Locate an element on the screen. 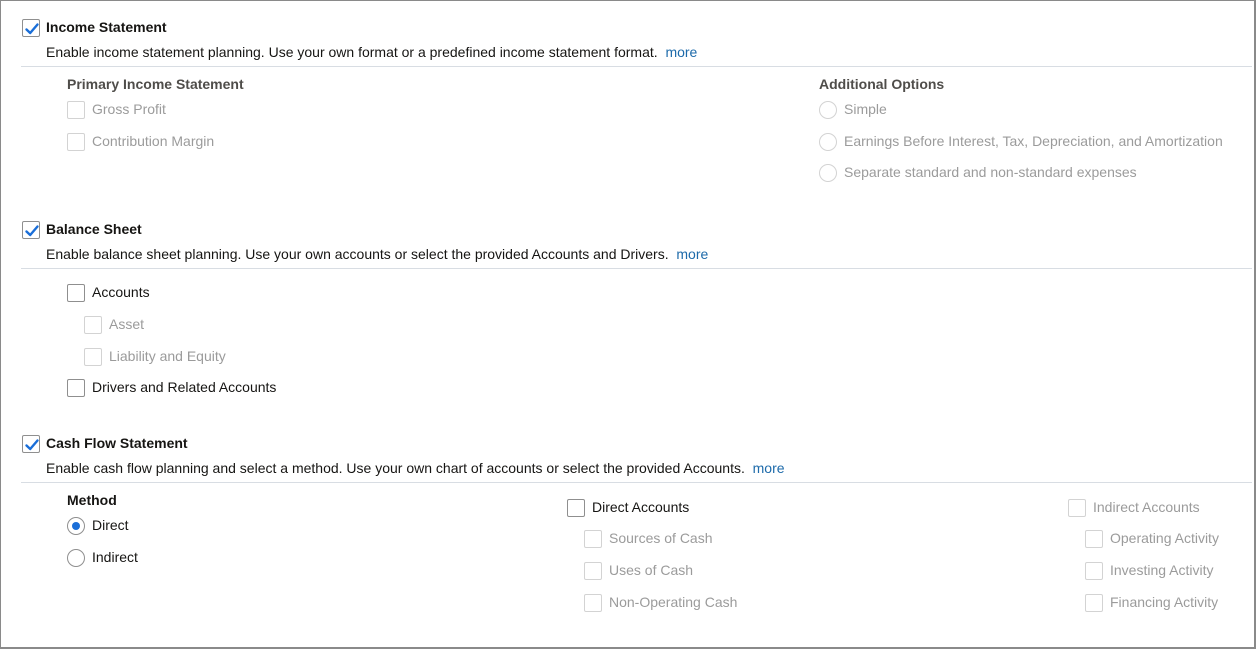 The height and width of the screenshot is (649, 1256). radio-selected-dot is located at coordinates (76, 526).